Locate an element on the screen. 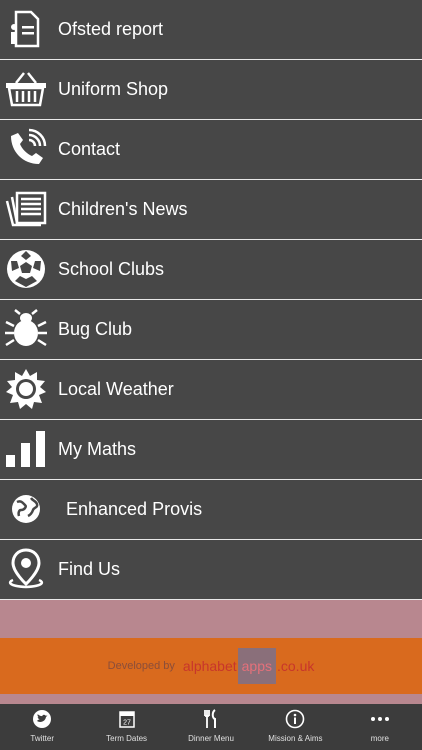  tab-label: more is located at coordinates (379, 738).